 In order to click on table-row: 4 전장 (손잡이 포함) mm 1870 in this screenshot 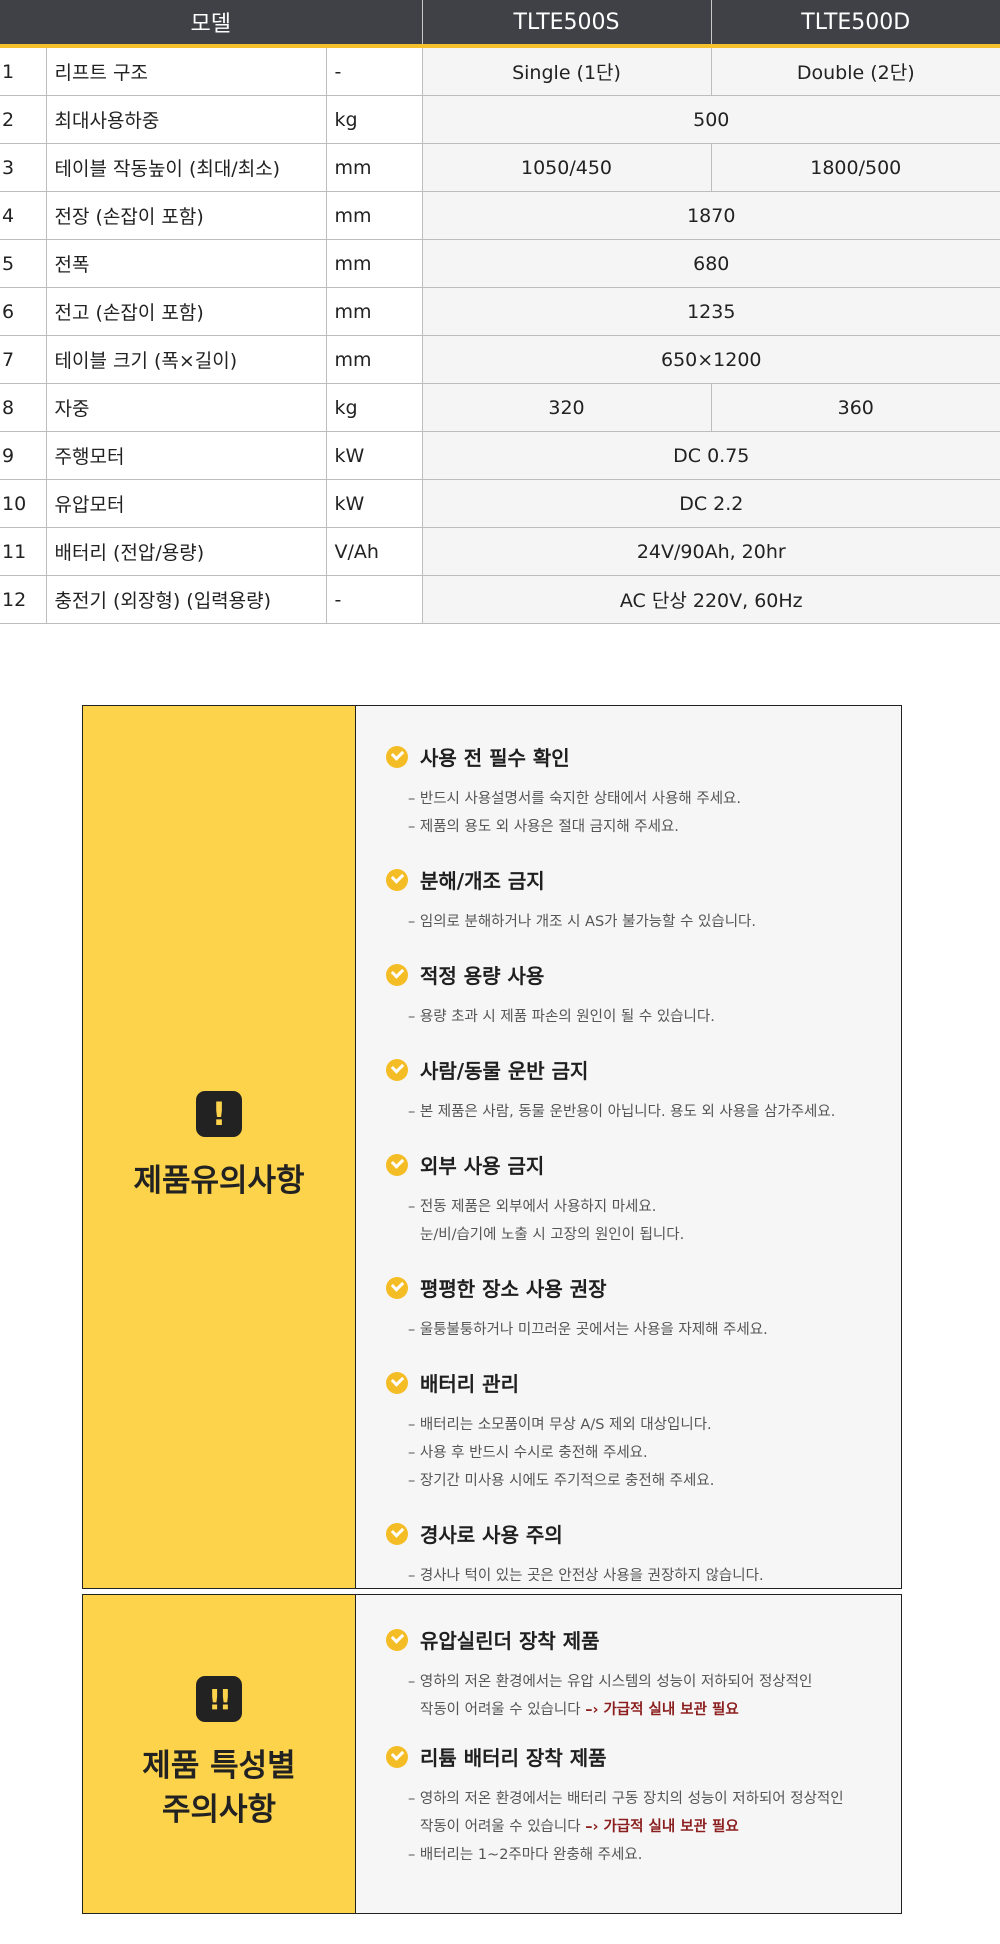, I will do `click(500, 215)`.